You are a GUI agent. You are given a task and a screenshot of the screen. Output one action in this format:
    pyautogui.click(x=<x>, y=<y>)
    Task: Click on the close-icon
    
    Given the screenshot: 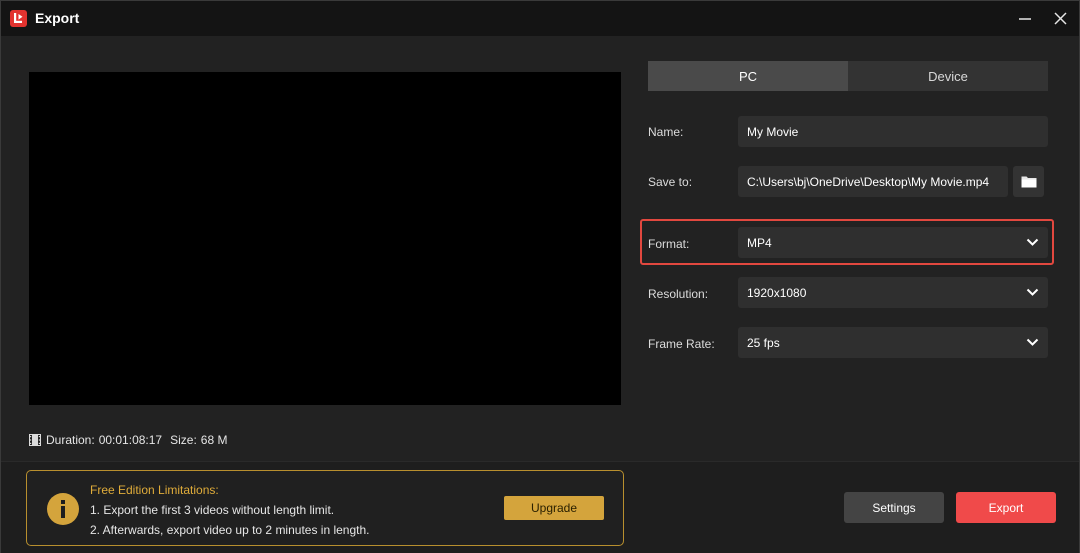 What is the action you would take?
    pyautogui.click(x=1060, y=18)
    